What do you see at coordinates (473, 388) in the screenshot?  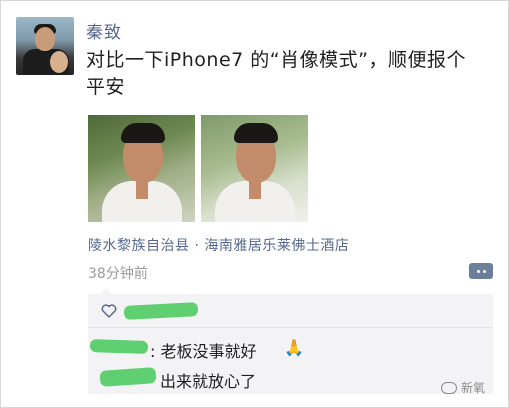 I see `watermark-text: 新氧` at bounding box center [473, 388].